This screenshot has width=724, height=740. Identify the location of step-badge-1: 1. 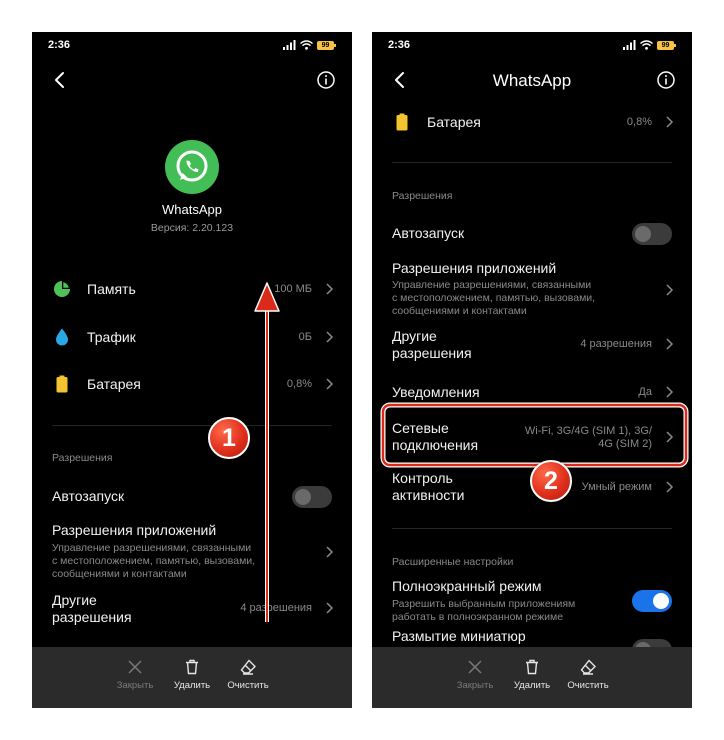
(229, 438).